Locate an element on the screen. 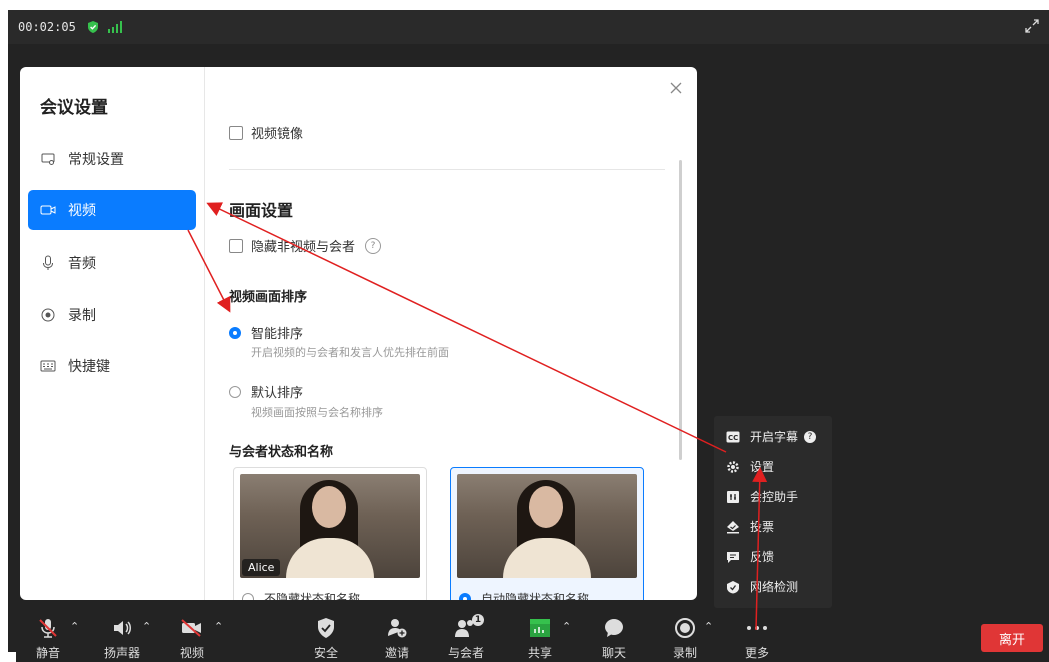  menu-item-label: 网络检测 is located at coordinates (774, 587).